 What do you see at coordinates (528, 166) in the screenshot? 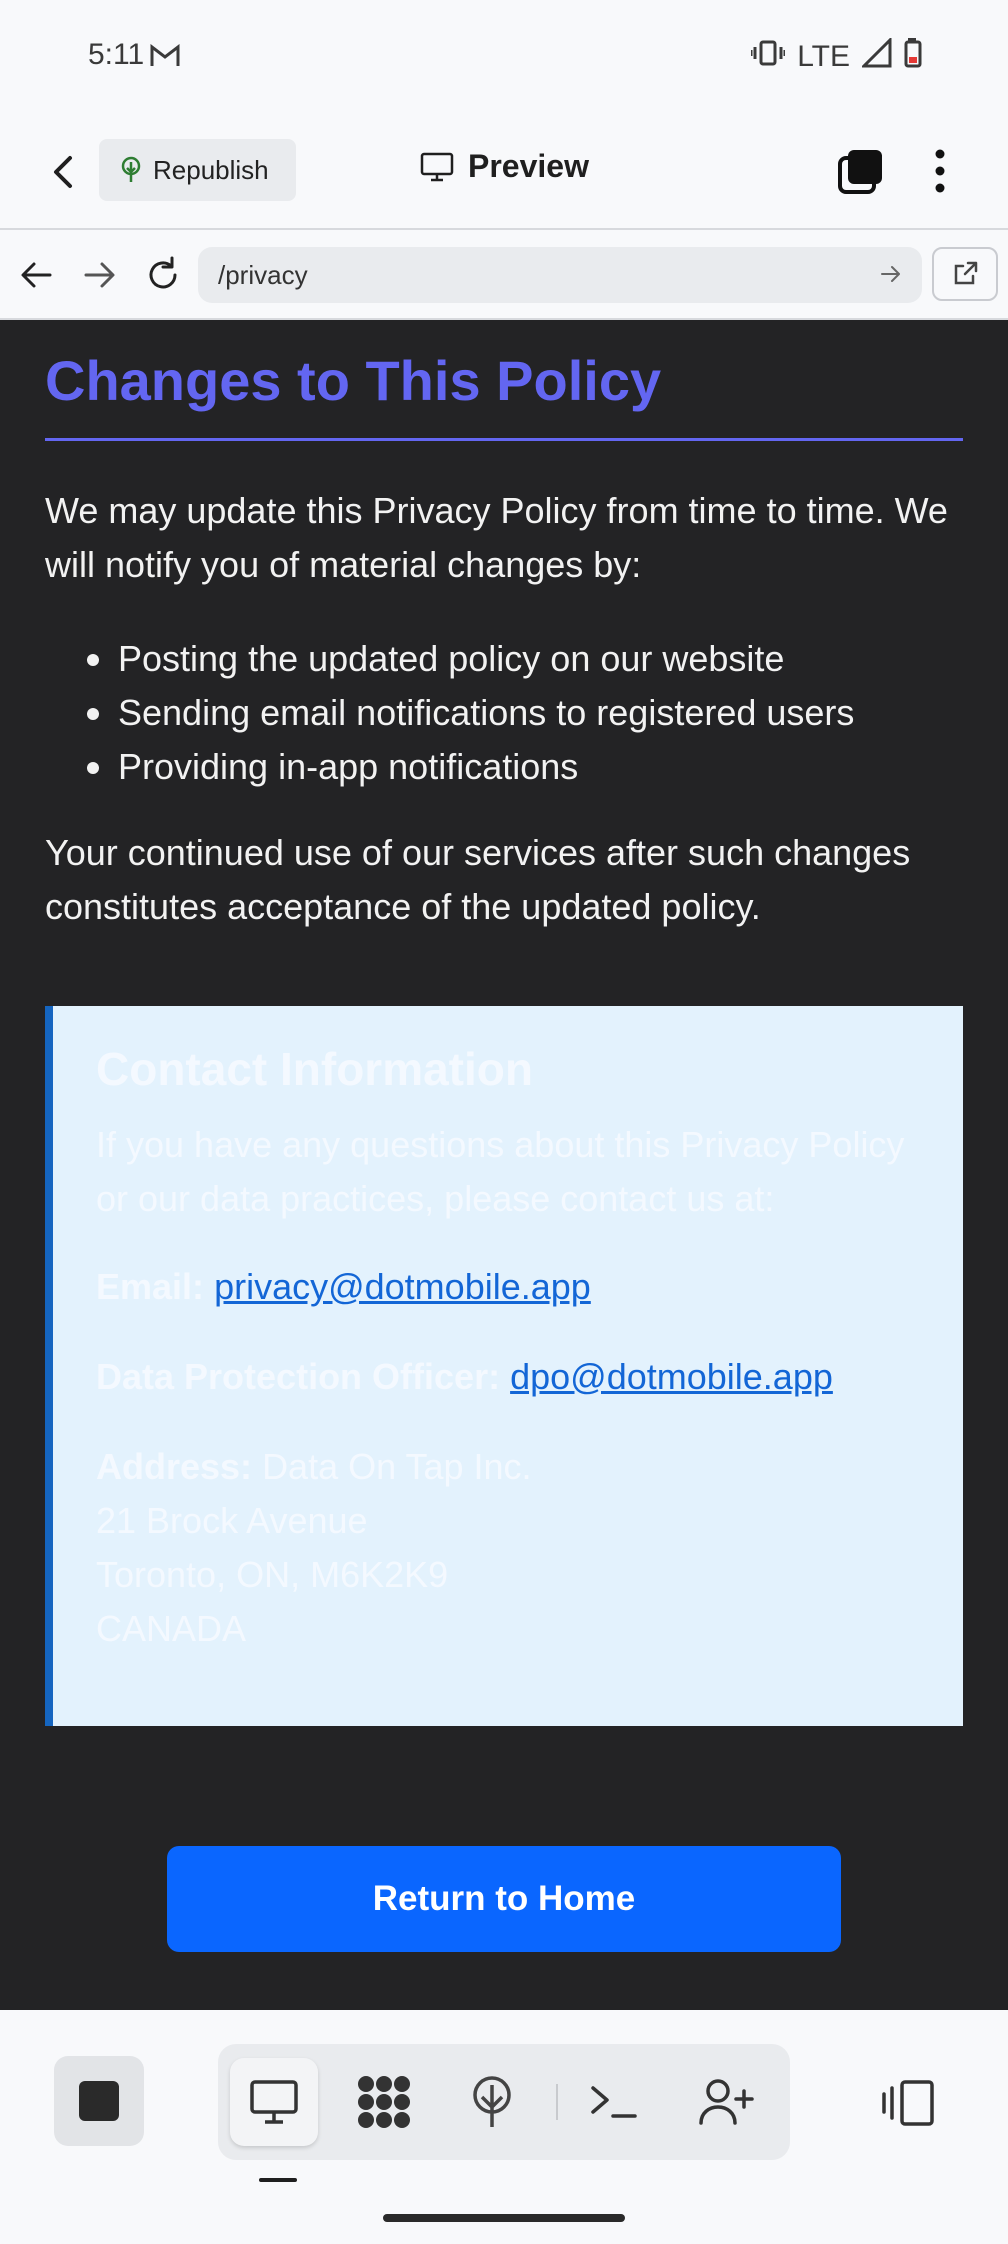
I see `preview-label: Preview` at bounding box center [528, 166].